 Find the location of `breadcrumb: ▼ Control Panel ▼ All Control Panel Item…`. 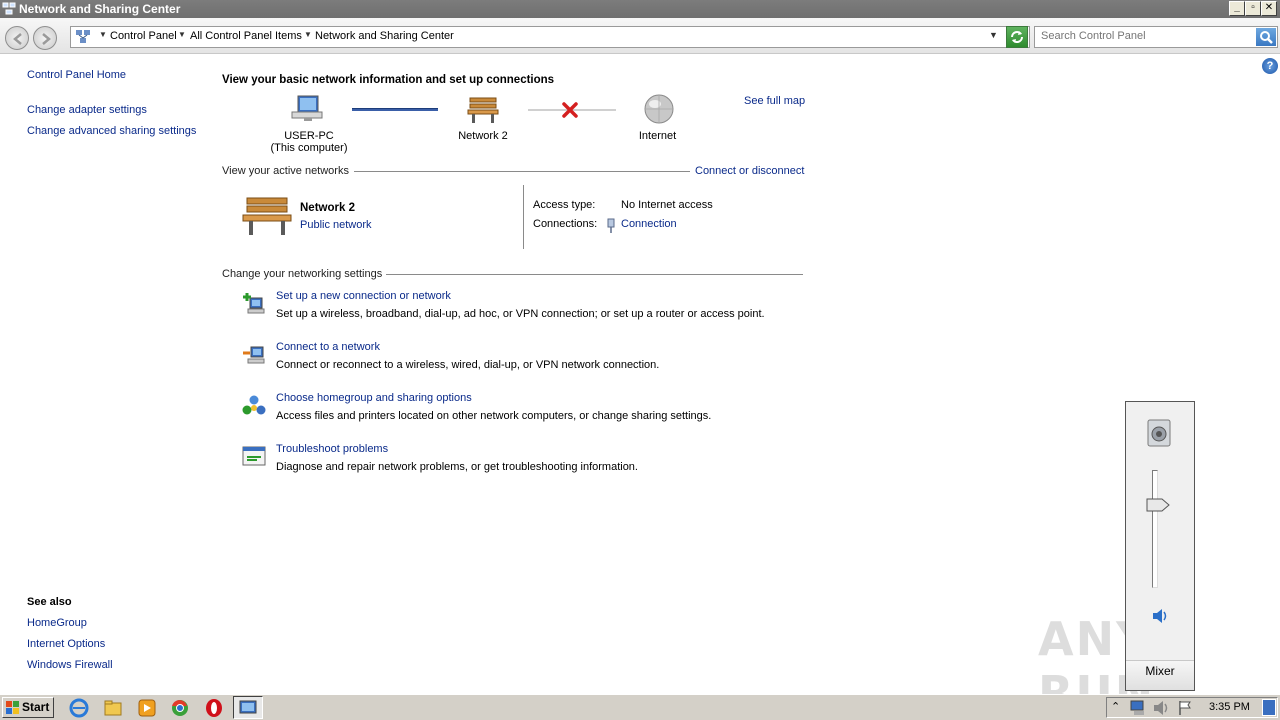

breadcrumb: ▼ Control Panel ▼ All Control Panel Item… is located at coordinates (550, 37).